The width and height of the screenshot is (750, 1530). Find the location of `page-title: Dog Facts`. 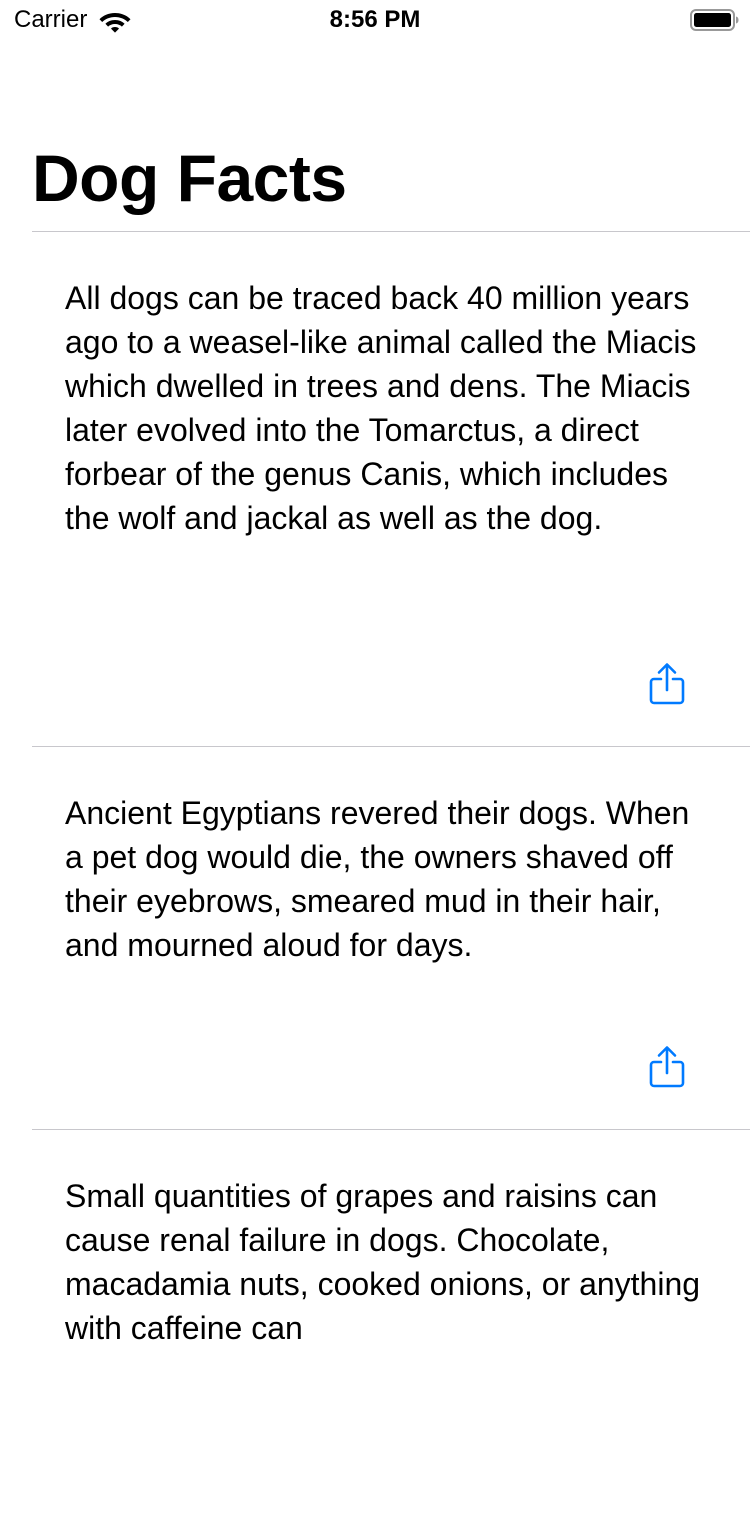

page-title: Dog Facts is located at coordinates (189, 178).